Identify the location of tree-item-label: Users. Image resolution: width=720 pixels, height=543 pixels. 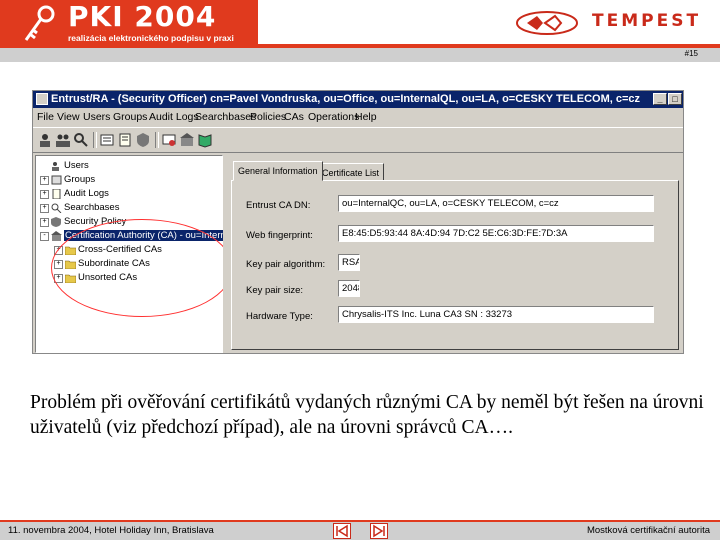
(76, 165).